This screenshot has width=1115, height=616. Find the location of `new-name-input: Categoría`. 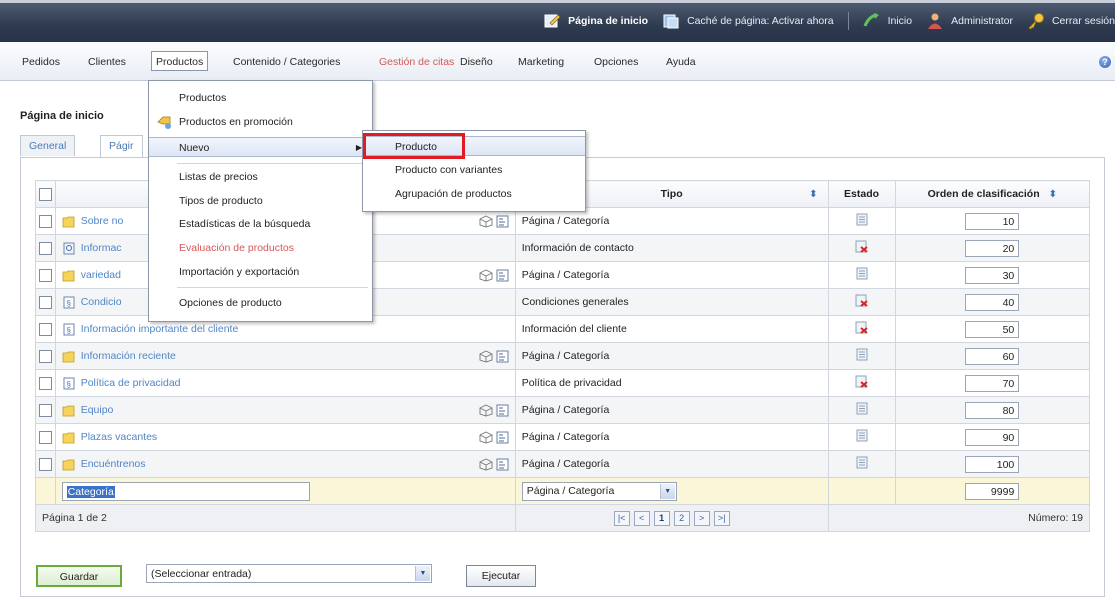

new-name-input: Categoría is located at coordinates (185, 491).